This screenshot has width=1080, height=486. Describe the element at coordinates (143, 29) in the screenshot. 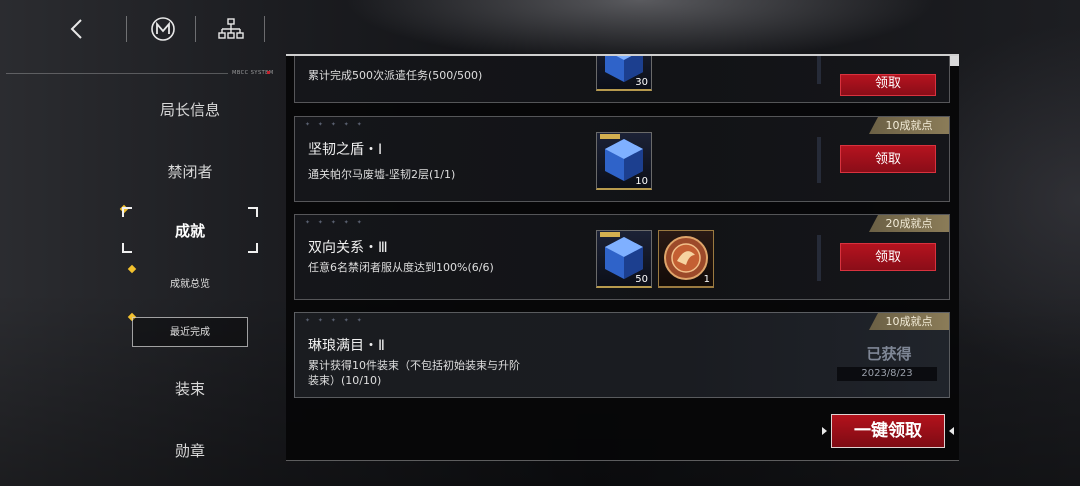

I see `top-bar` at that location.